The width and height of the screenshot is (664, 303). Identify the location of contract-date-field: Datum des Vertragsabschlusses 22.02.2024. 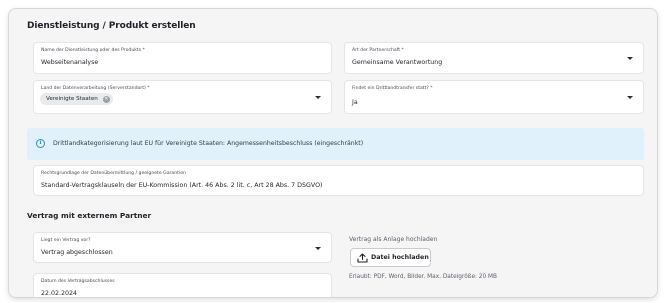
(182, 285).